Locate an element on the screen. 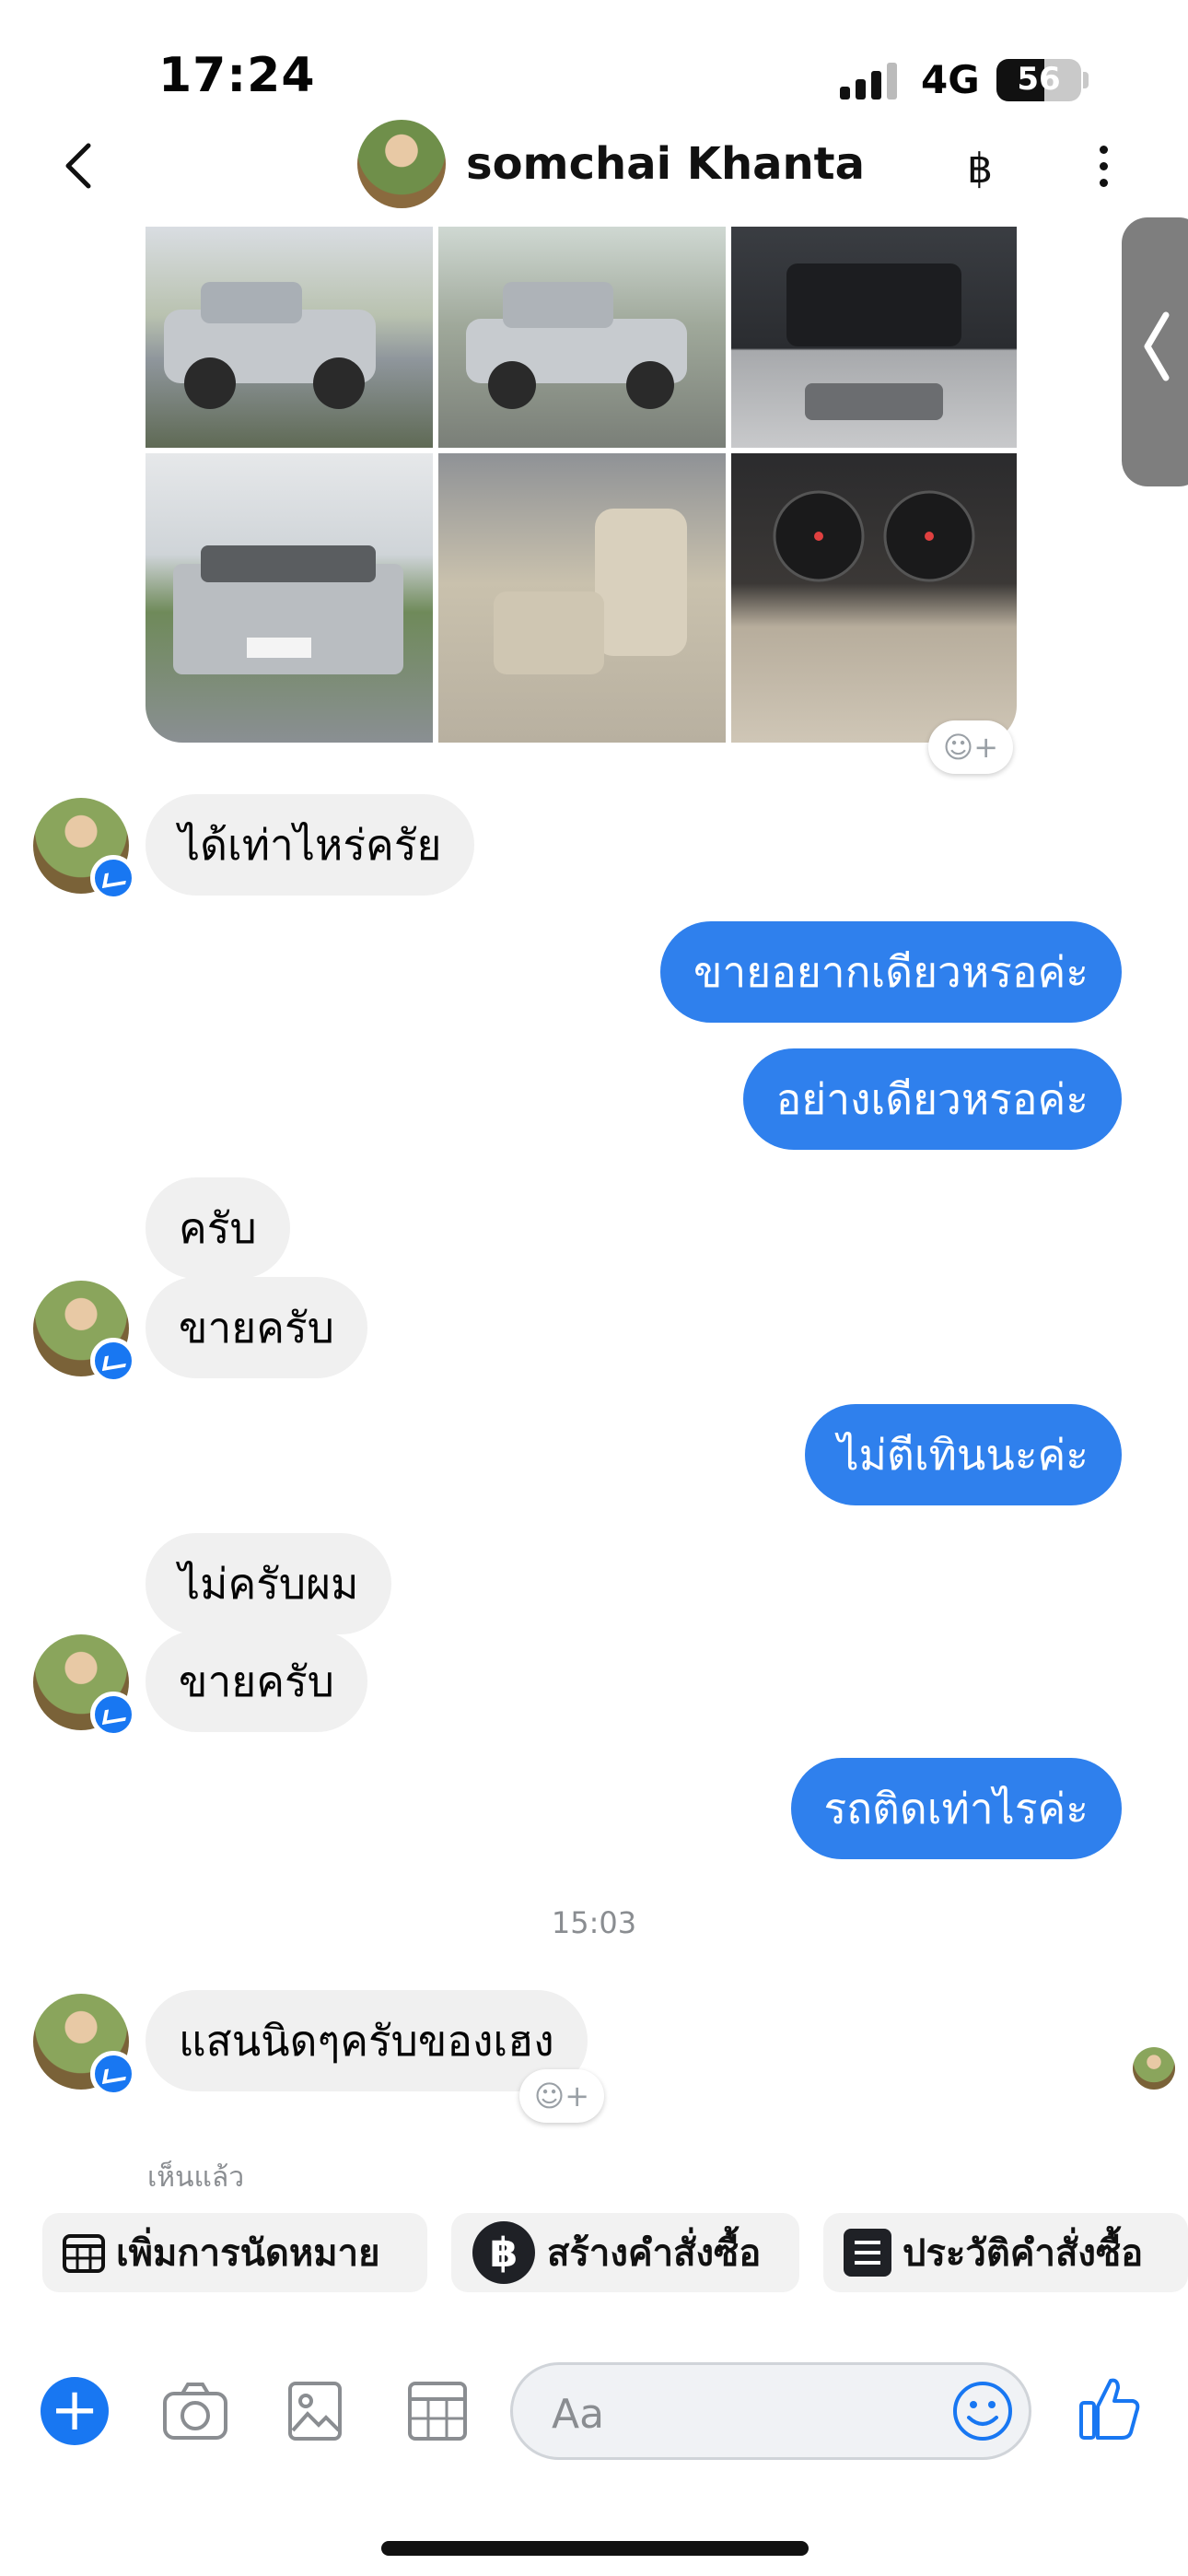  engine-image is located at coordinates (873, 341).